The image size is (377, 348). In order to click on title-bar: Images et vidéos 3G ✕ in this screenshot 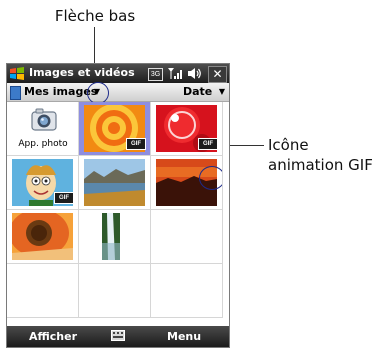, I will do `click(118, 73)`.